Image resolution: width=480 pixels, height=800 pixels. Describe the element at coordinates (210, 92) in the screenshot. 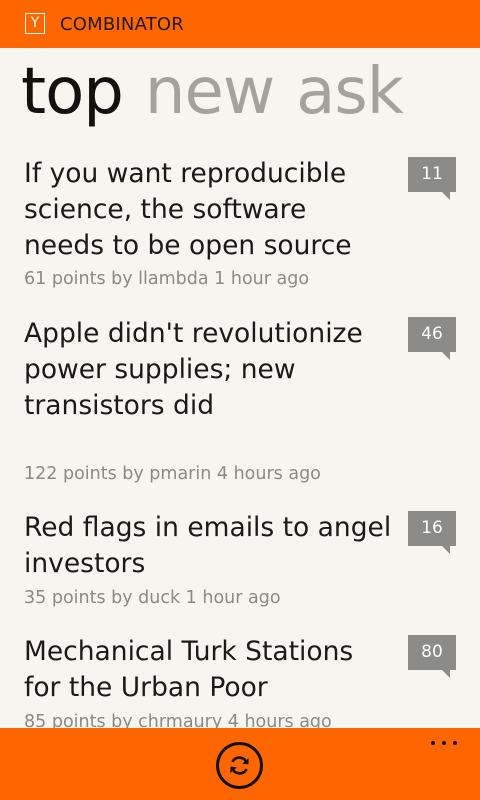

I see `pivot-tab-new: new` at that location.